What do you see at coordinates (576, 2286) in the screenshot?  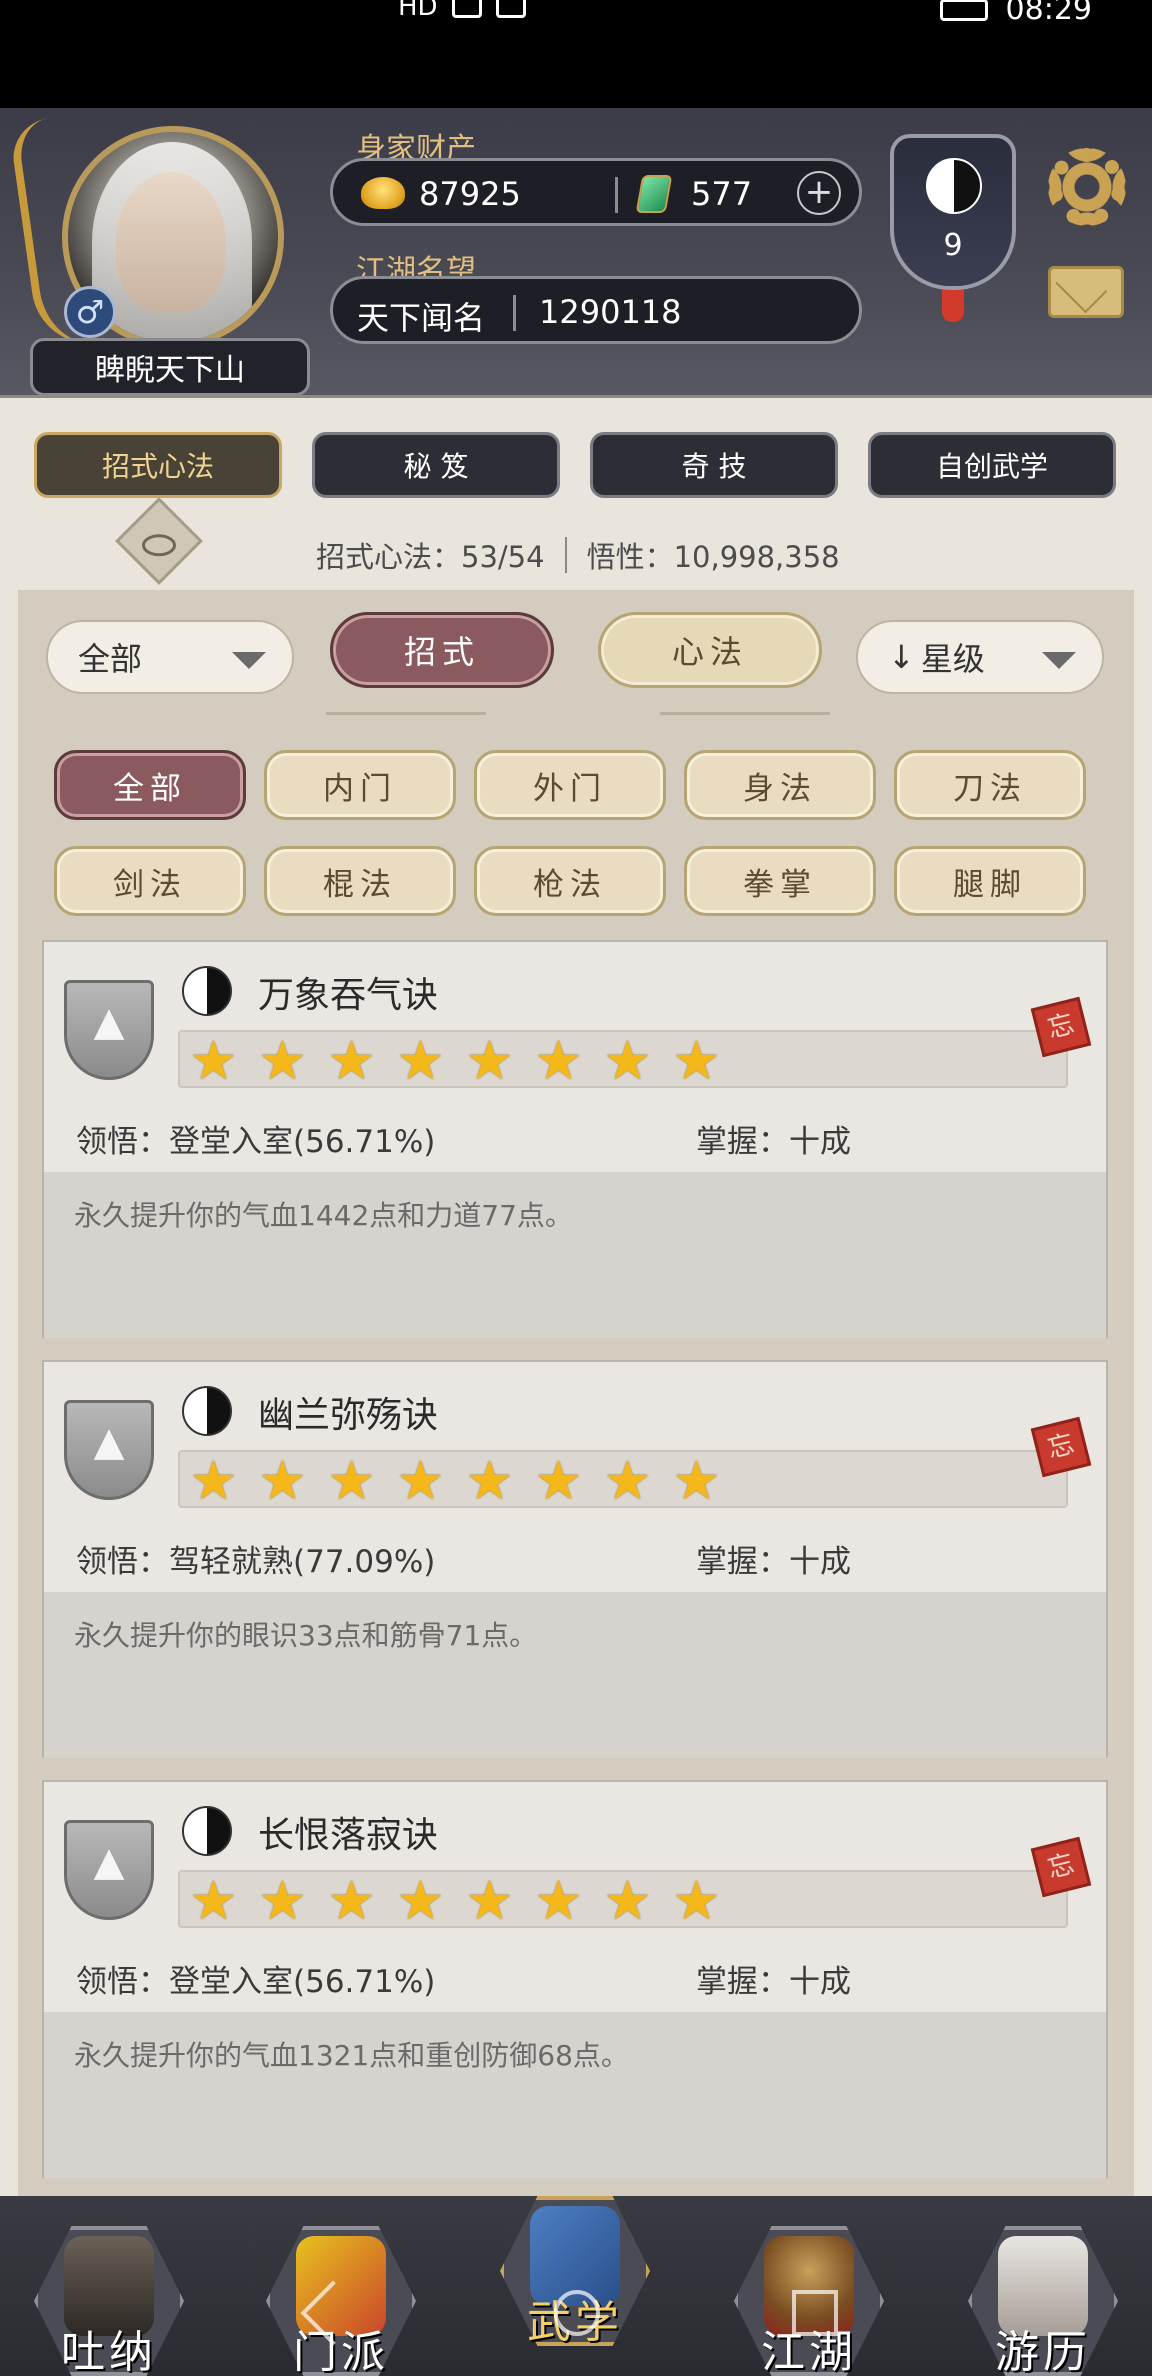 I see `bottom-nav: 吐纳 门派 武学 江湖 游历` at bounding box center [576, 2286].